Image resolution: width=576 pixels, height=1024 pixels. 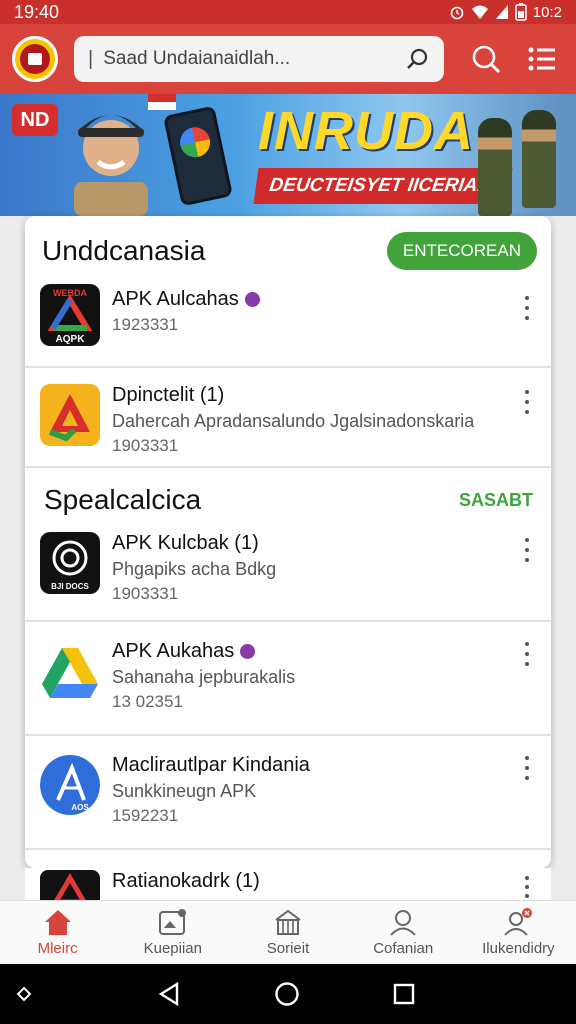 What do you see at coordinates (288, 922) in the screenshot?
I see `store-icon` at bounding box center [288, 922].